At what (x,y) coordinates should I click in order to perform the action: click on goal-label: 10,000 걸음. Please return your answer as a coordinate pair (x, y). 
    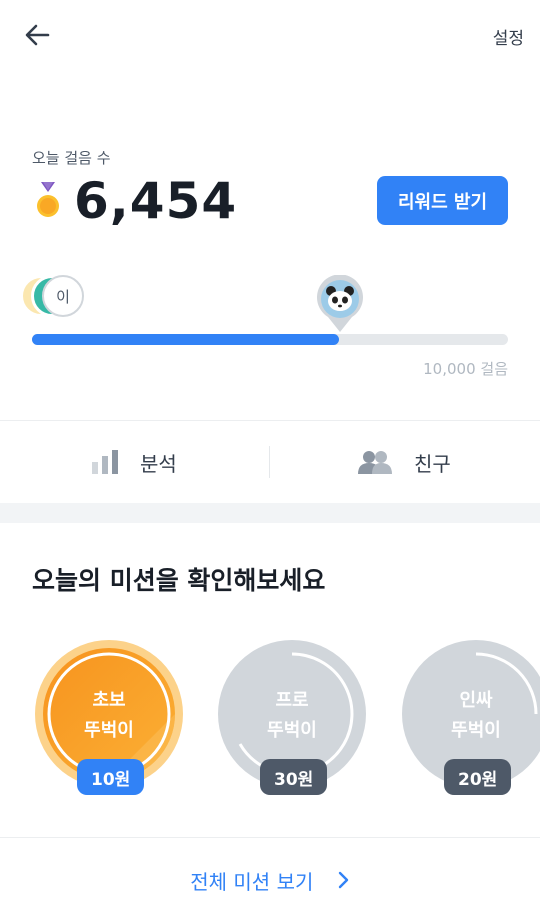
    Looking at the image, I should click on (465, 369).